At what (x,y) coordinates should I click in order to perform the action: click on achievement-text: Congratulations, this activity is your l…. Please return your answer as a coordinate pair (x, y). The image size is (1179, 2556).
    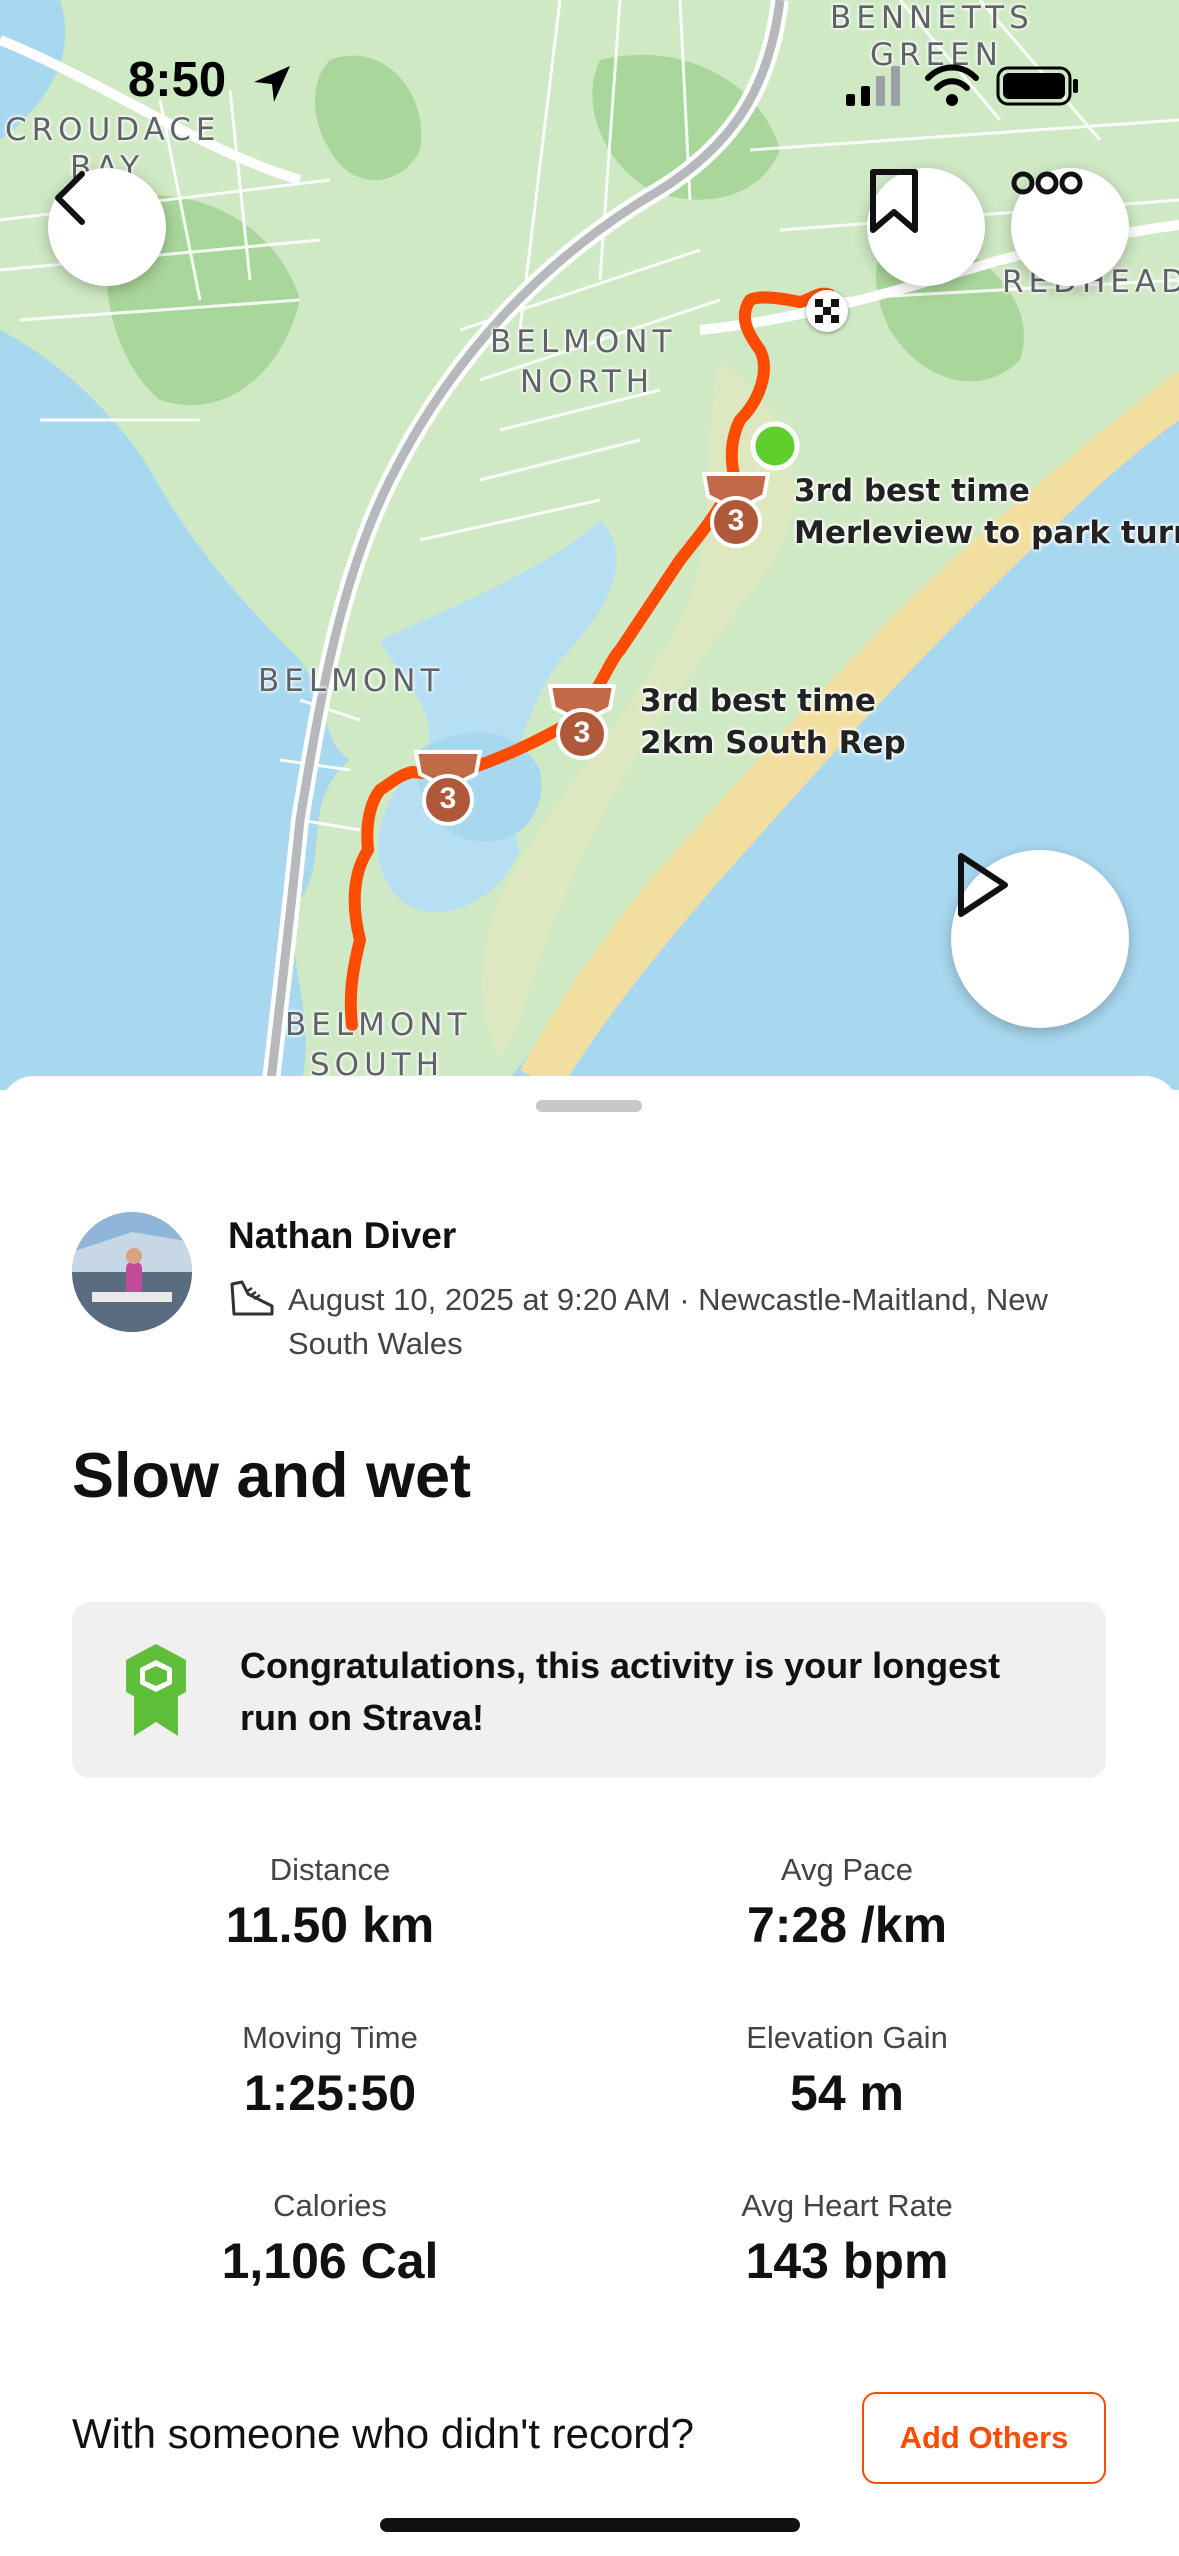
    Looking at the image, I should click on (620, 1691).